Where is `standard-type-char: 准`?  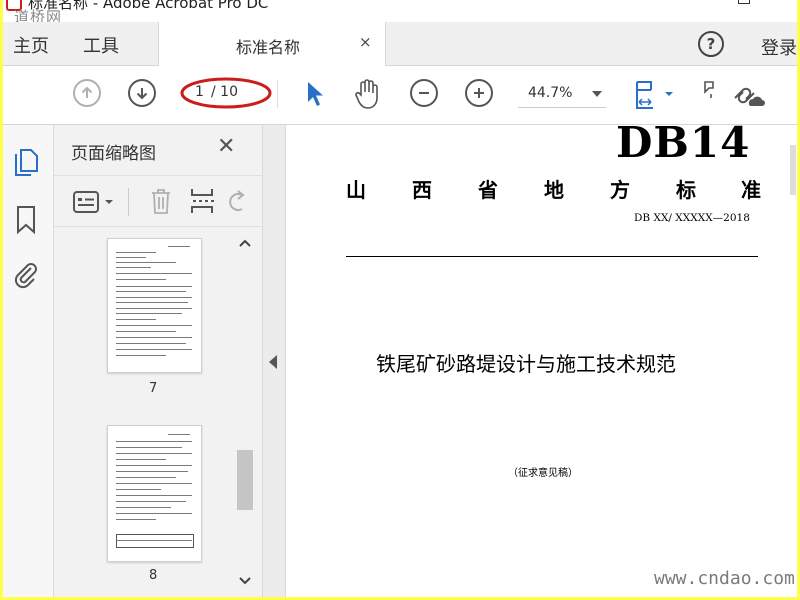 standard-type-char: 准 is located at coordinates (751, 190).